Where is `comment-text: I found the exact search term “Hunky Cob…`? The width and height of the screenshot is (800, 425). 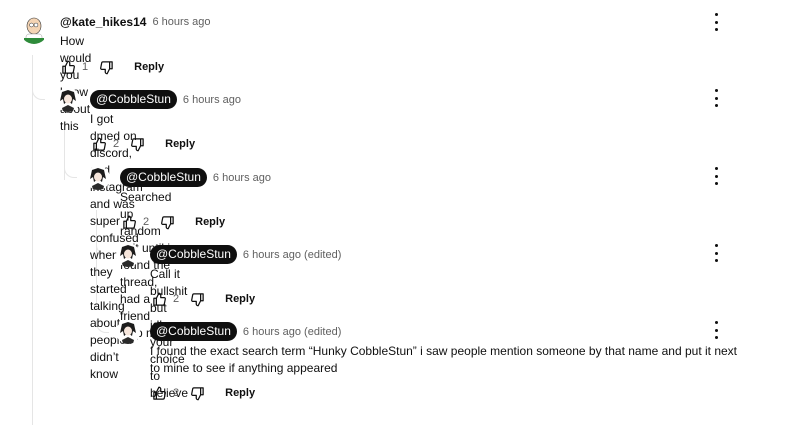 comment-text: I found the exact search term “Hunky Cob… is located at coordinates (443, 359).